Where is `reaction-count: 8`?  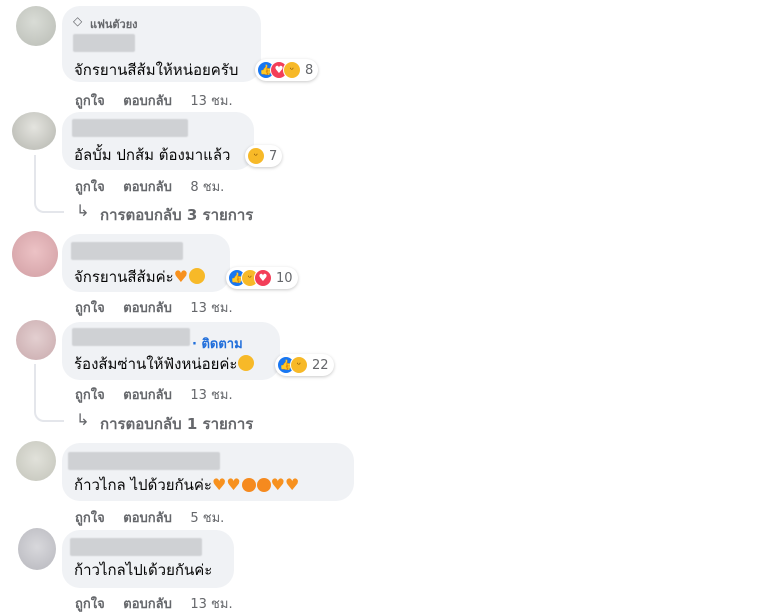
reaction-count: 8 is located at coordinates (309, 70).